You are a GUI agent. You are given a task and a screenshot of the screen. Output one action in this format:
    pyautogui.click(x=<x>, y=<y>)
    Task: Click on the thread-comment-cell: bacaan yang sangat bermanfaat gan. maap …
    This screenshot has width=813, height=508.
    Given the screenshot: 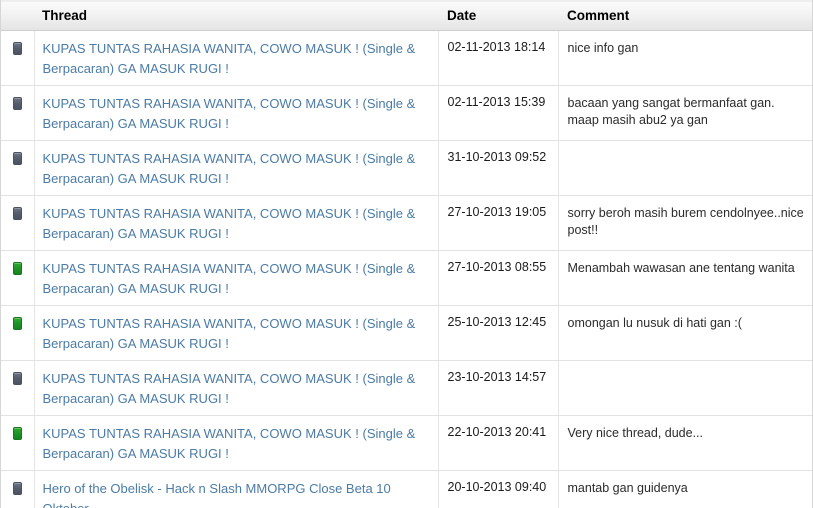 What is the action you would take?
    pyautogui.click(x=684, y=113)
    